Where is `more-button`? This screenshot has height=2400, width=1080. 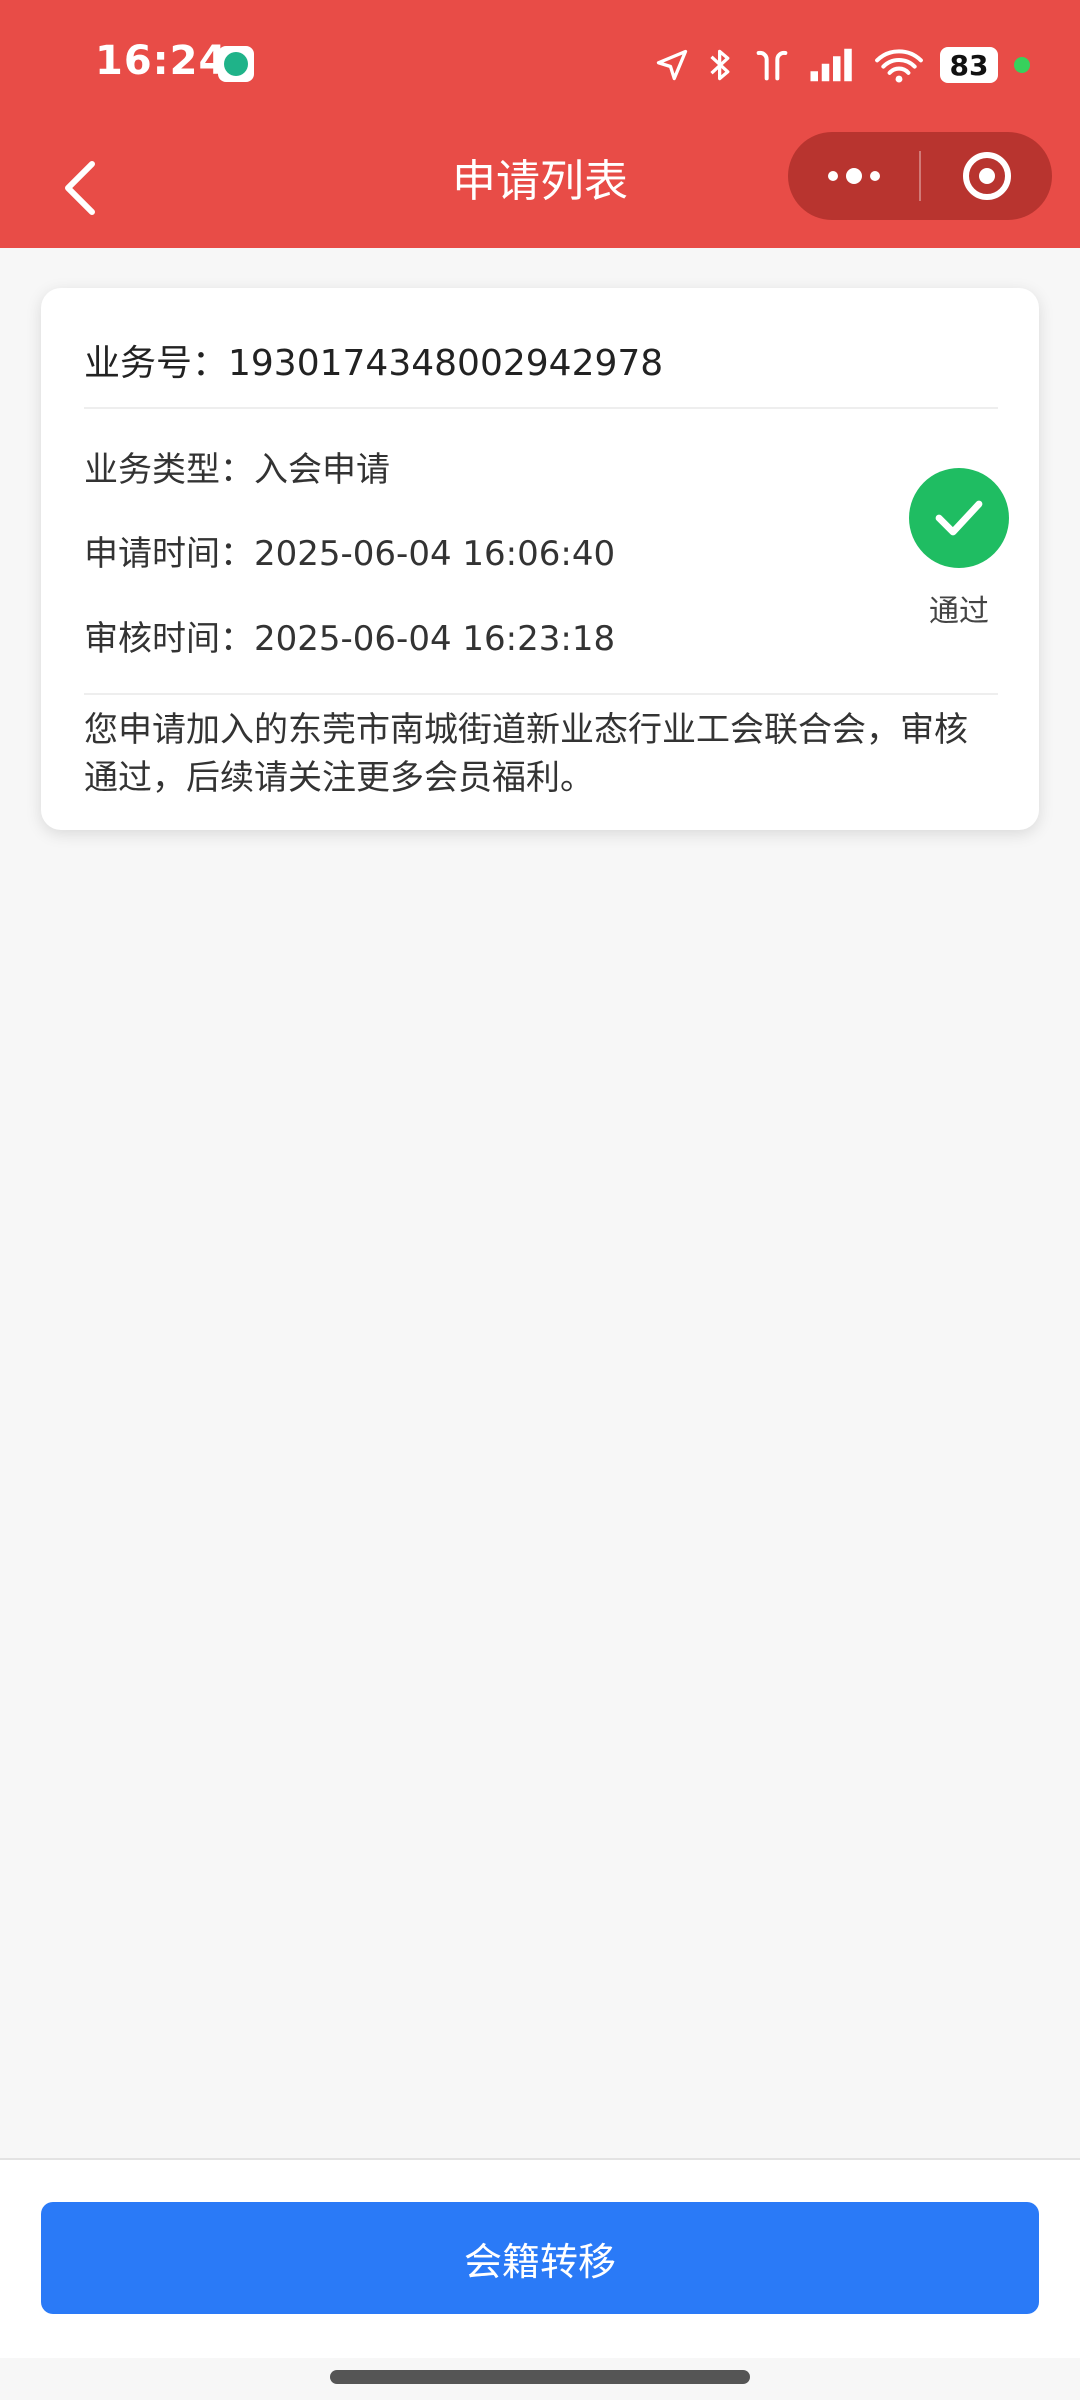
more-button is located at coordinates (853, 176).